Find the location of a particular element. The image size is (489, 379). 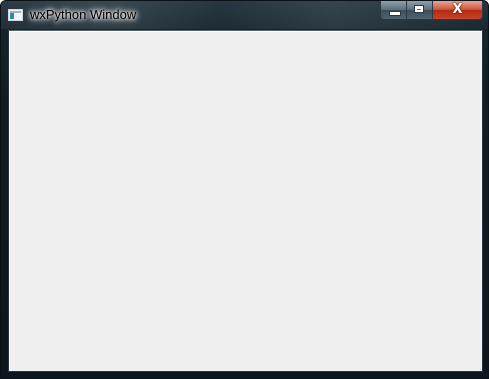

window-title: wxPython Window is located at coordinates (83, 14).